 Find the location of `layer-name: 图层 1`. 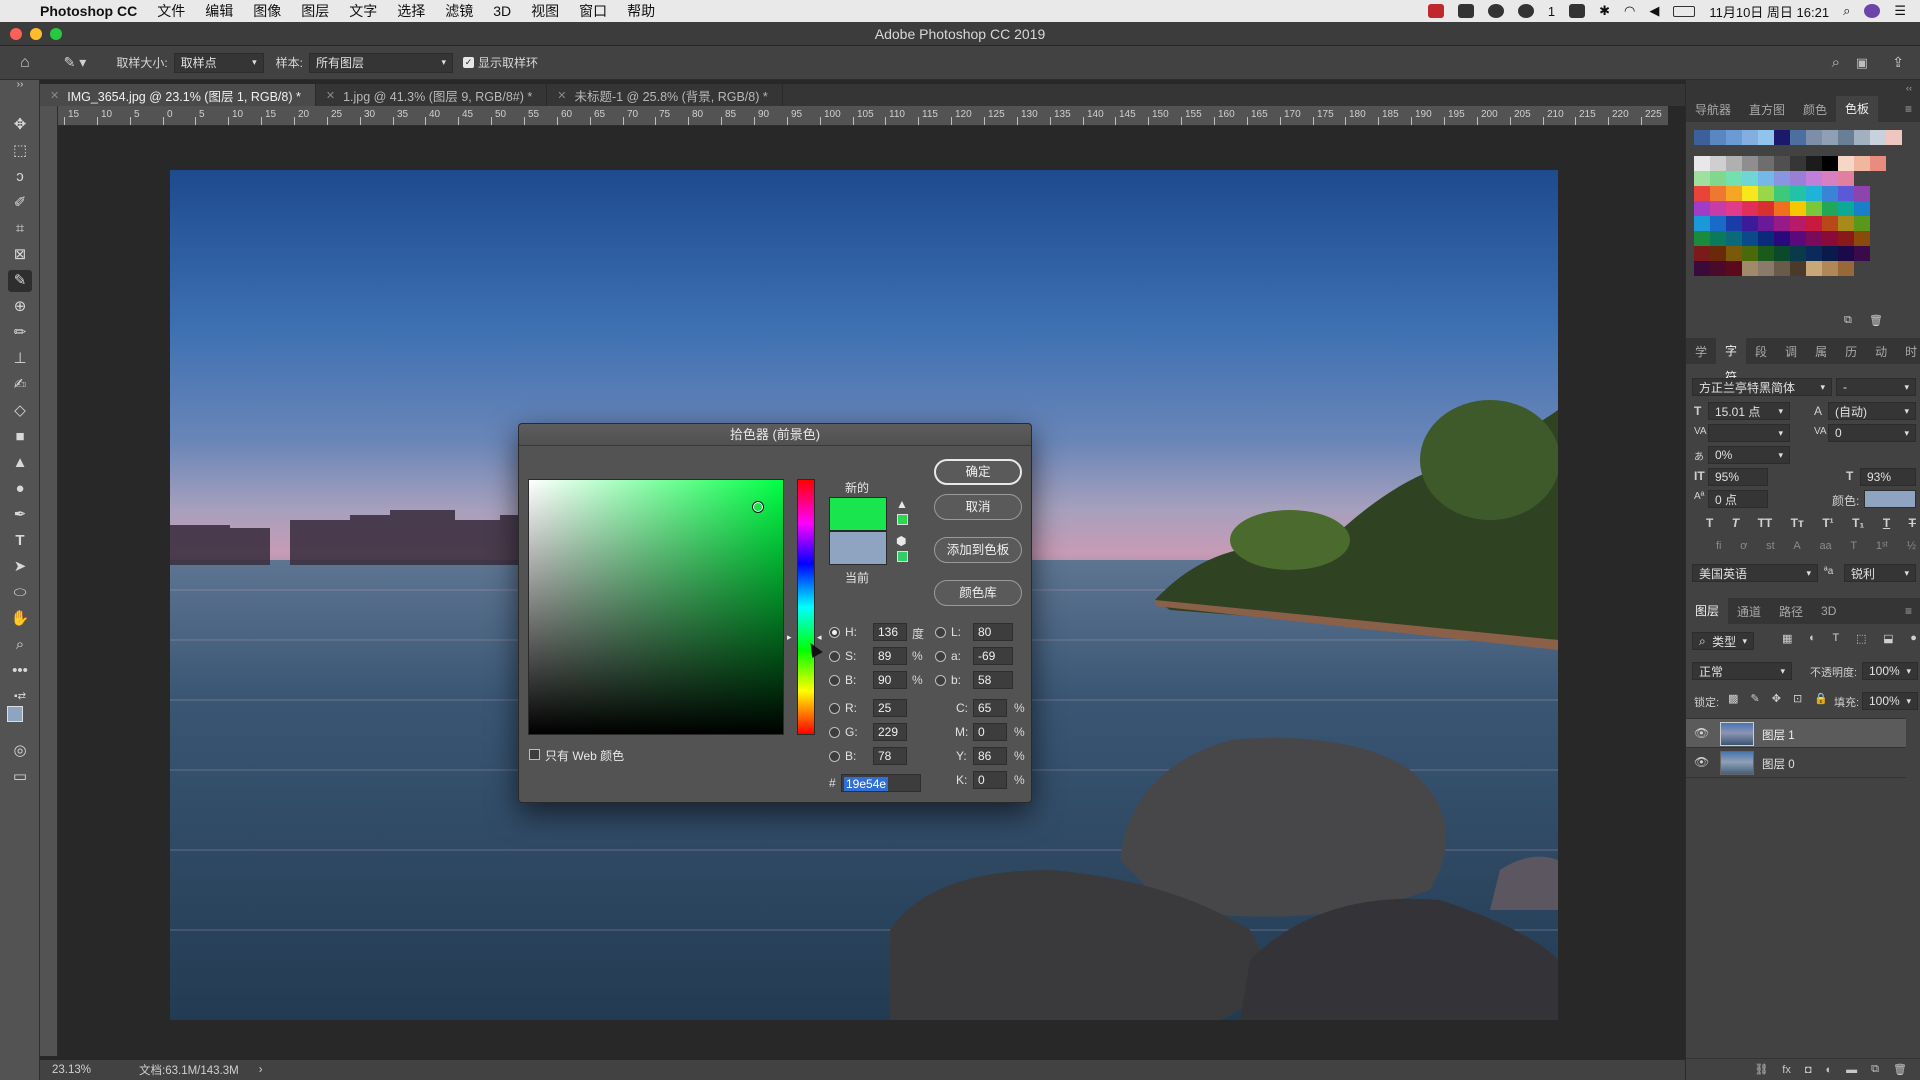

layer-name: 图层 1 is located at coordinates (1778, 735).